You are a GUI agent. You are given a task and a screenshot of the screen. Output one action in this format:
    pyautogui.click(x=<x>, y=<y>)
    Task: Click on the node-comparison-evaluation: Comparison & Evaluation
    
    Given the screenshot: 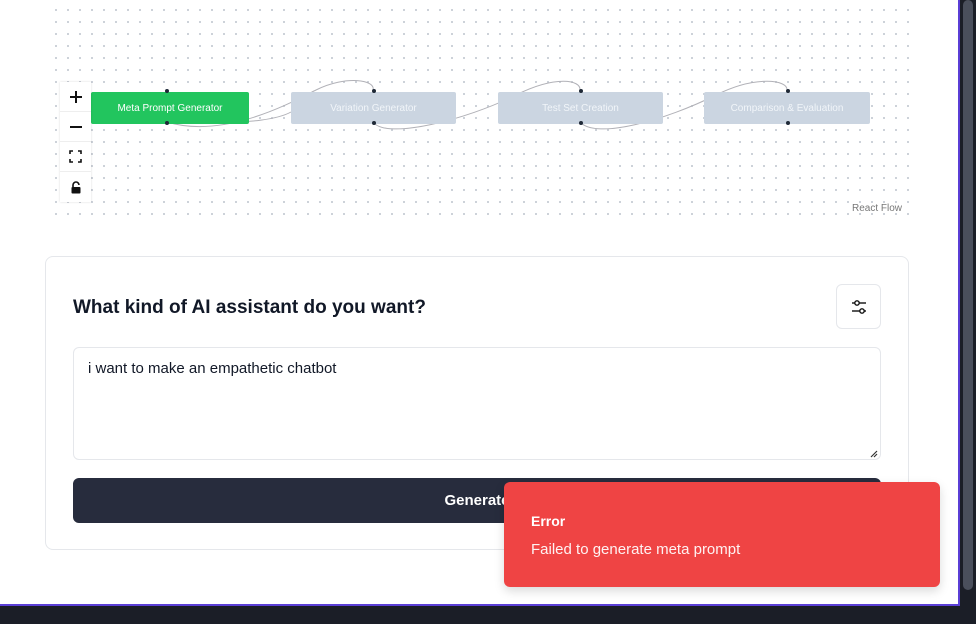 What is the action you would take?
    pyautogui.click(x=787, y=108)
    